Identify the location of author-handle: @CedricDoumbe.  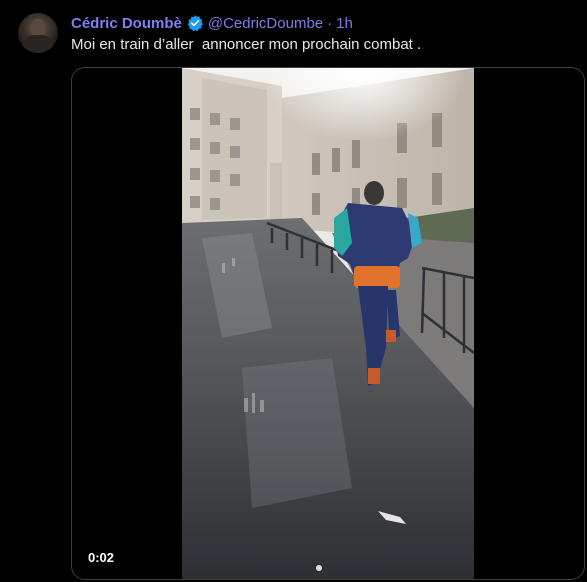
(265, 23).